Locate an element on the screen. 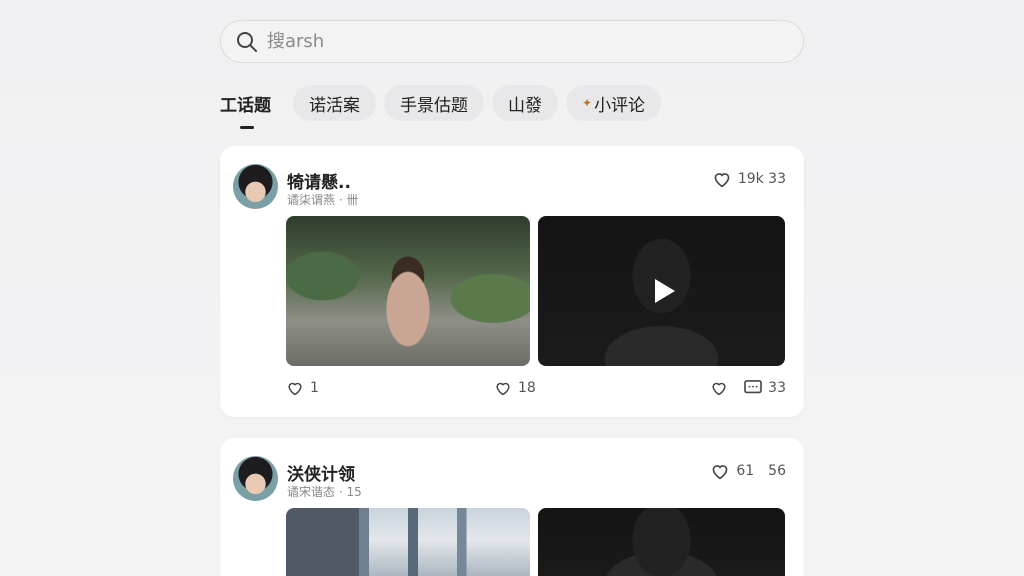 This screenshot has height=576, width=1024. photo-like-action: 1 is located at coordinates (302, 388).